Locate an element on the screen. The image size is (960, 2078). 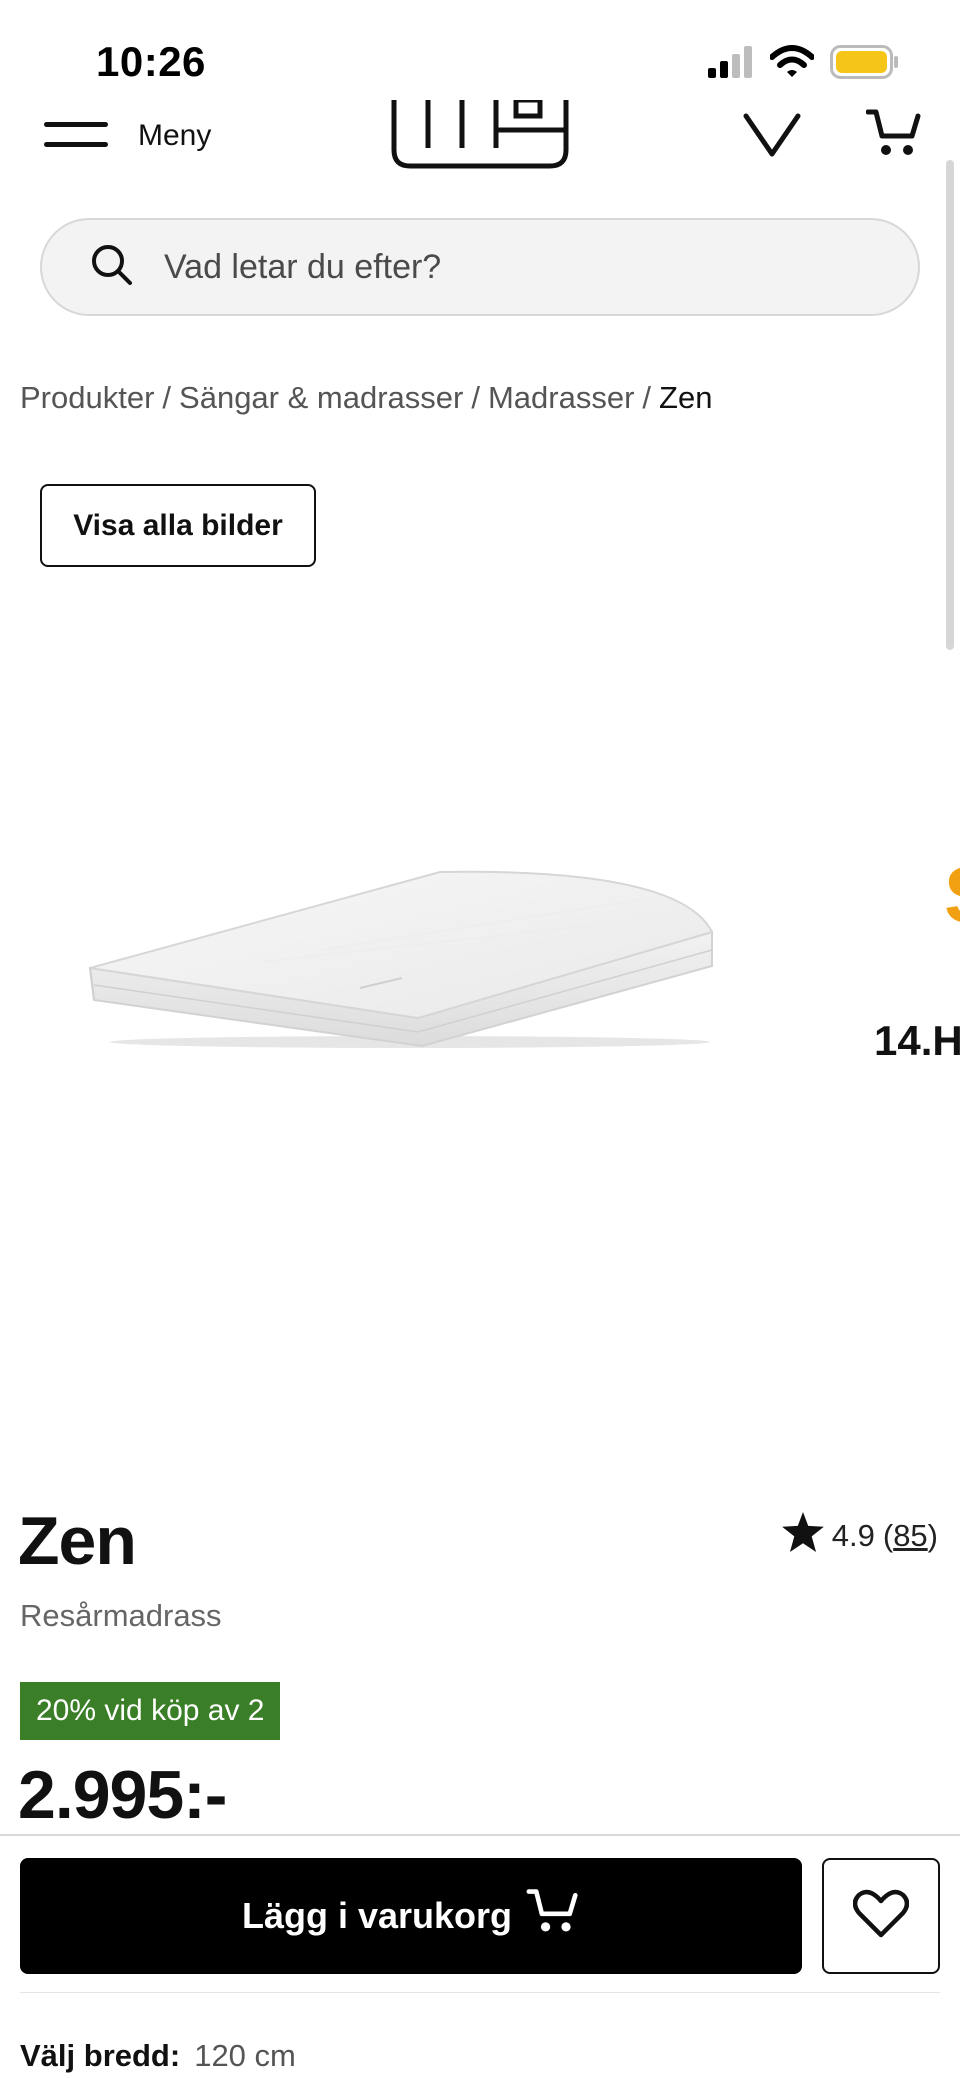
status-icons is located at coordinates (804, 64).